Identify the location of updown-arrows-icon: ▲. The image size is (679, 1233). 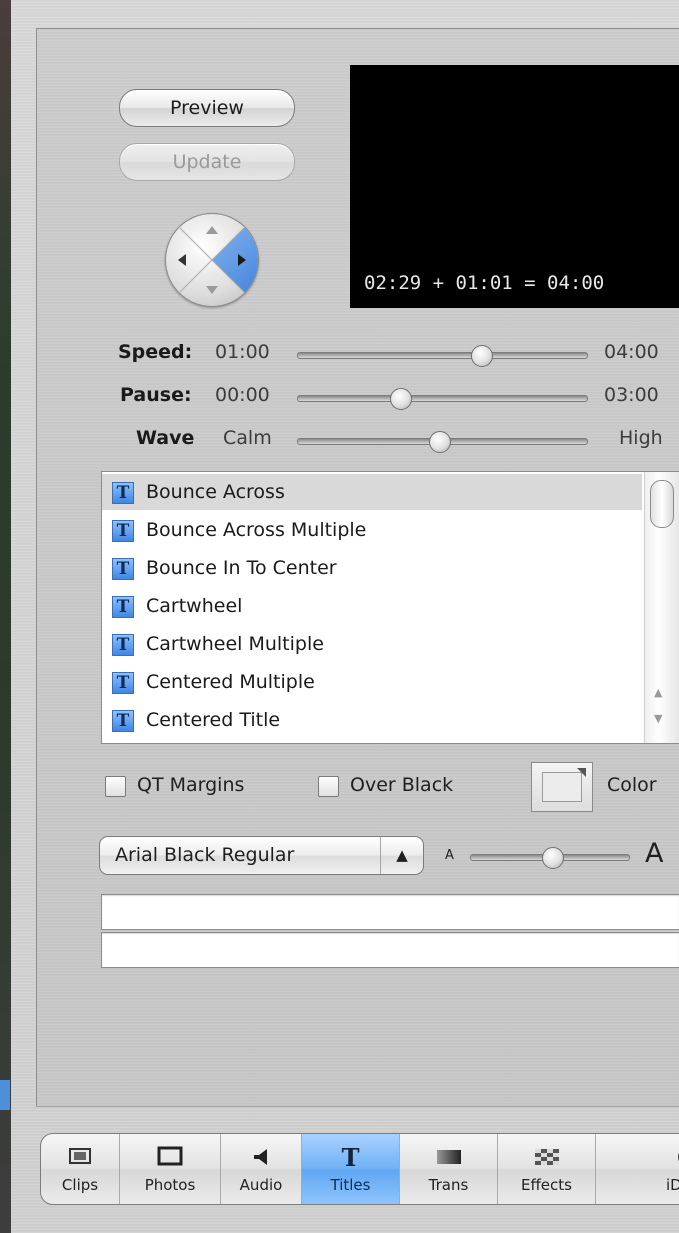
(401, 855).